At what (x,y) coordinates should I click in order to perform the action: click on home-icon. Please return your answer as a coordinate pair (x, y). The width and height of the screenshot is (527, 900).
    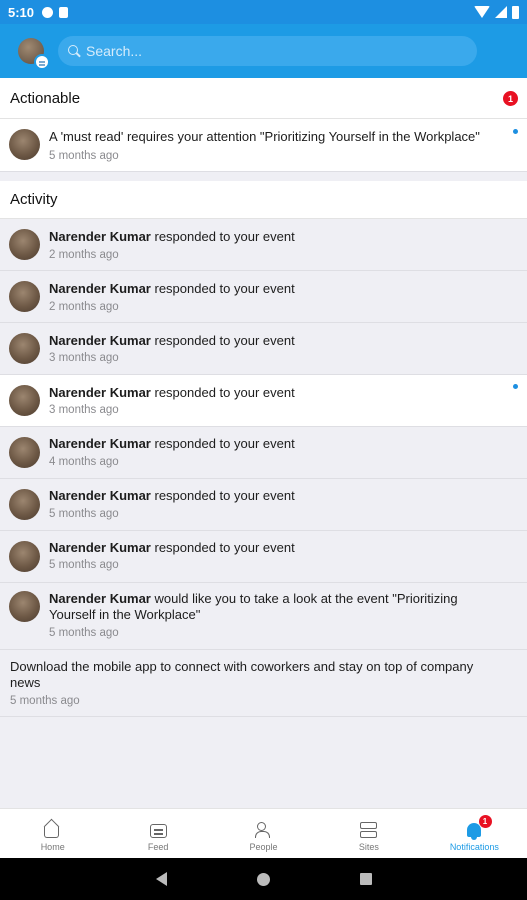
    Looking at the image, I should click on (52, 829).